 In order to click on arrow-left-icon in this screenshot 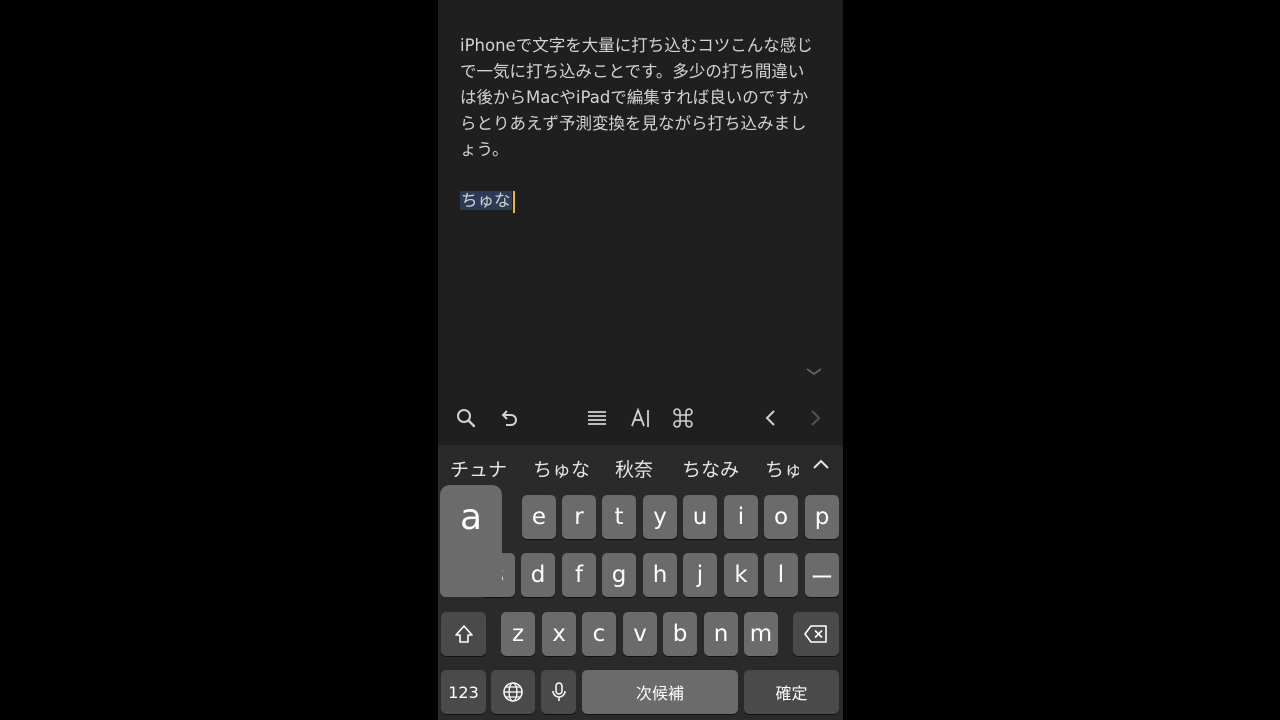, I will do `click(771, 418)`.